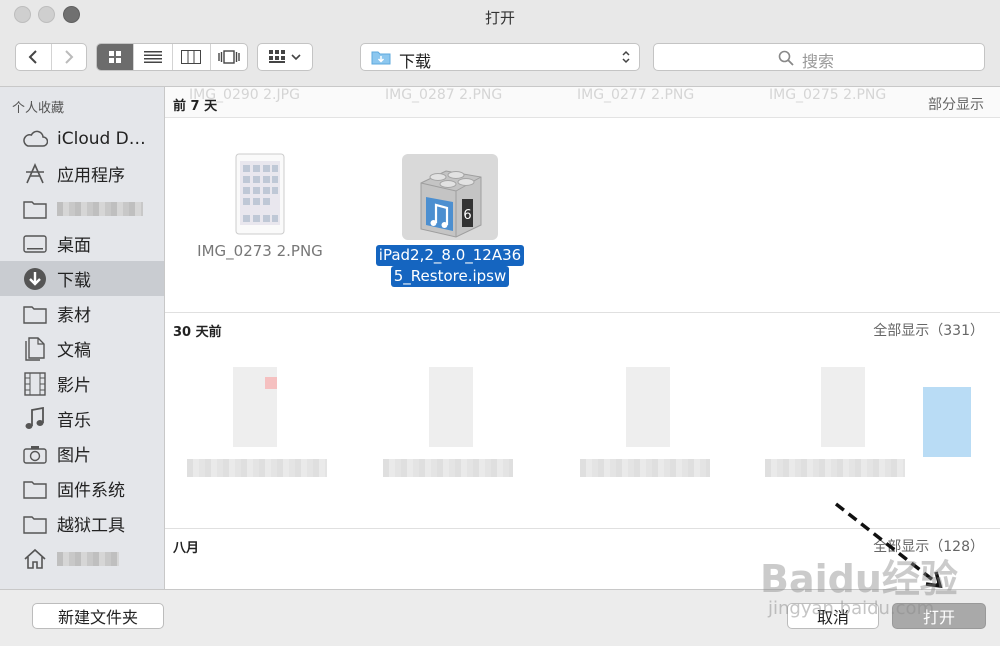 This screenshot has height=646, width=1000. Describe the element at coordinates (74, 281) in the screenshot. I see `sidebar-item-label: 下载` at that location.